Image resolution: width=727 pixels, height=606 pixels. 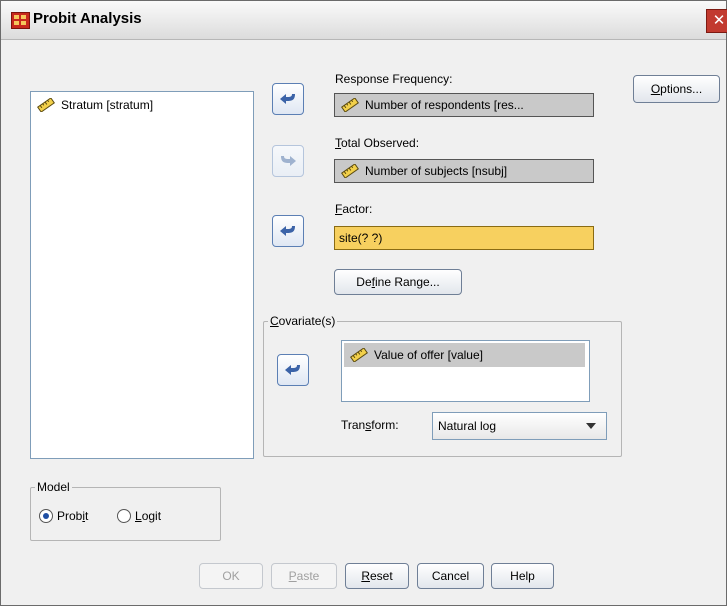 I want to click on factor-field: site(? ?), so click(x=464, y=238).